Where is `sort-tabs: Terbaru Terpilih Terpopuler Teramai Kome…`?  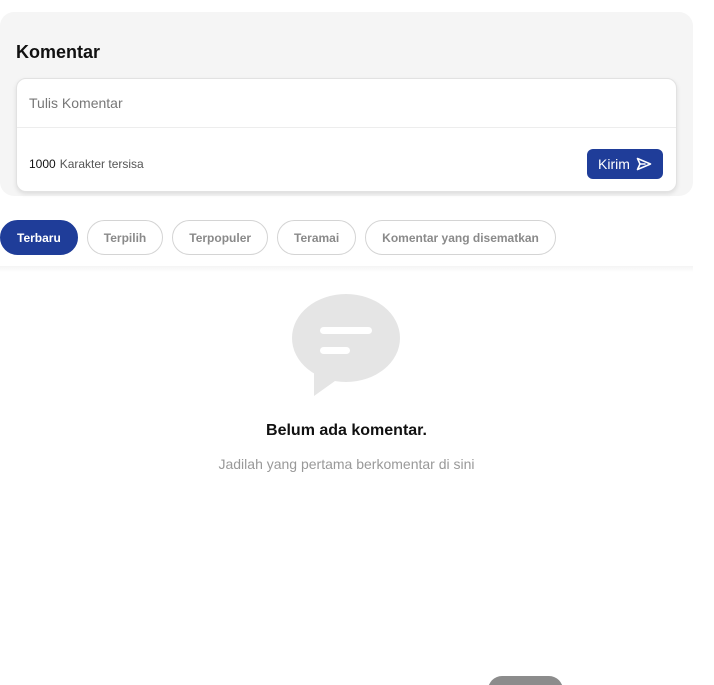 sort-tabs: Terbaru Terpilih Terpopuler Teramai Kome… is located at coordinates (278, 237).